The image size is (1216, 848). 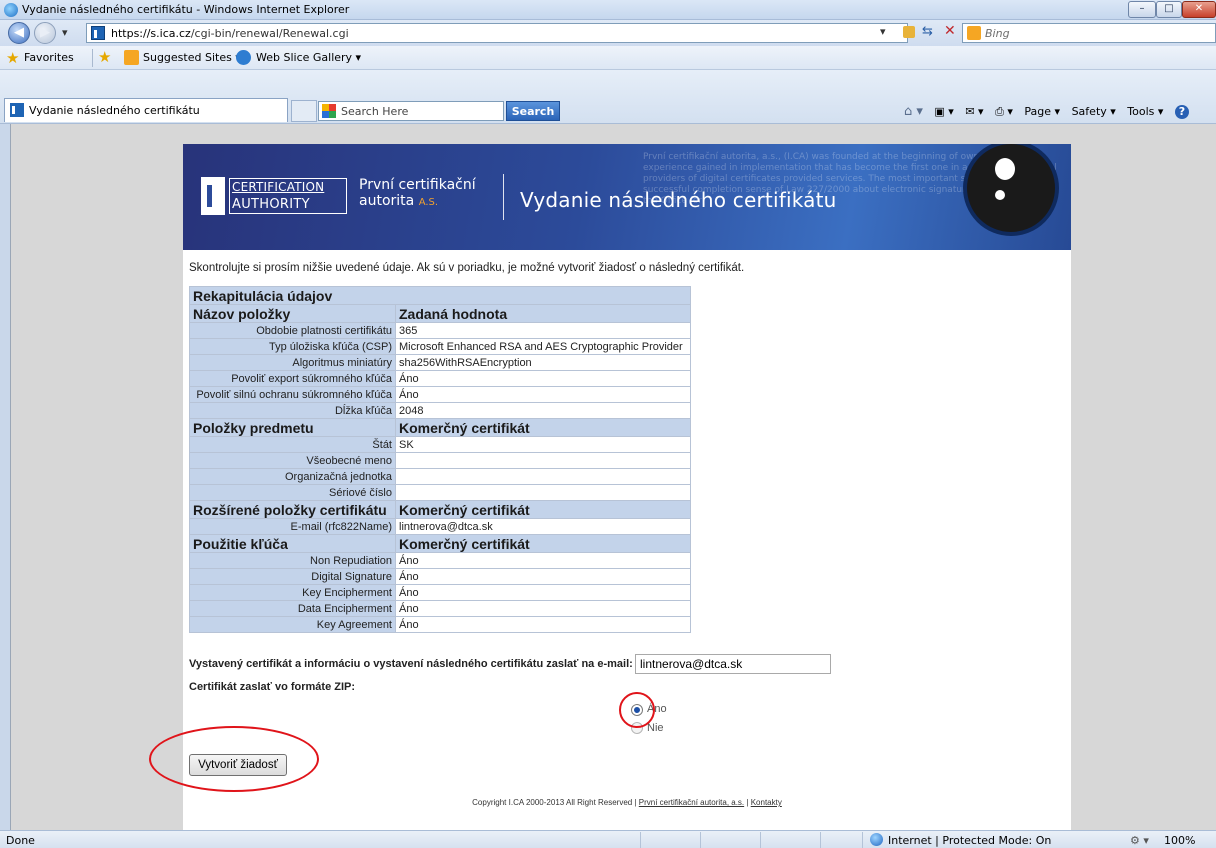 I want to click on brand-name: První certifikační autorita A.S., so click(x=417, y=193).